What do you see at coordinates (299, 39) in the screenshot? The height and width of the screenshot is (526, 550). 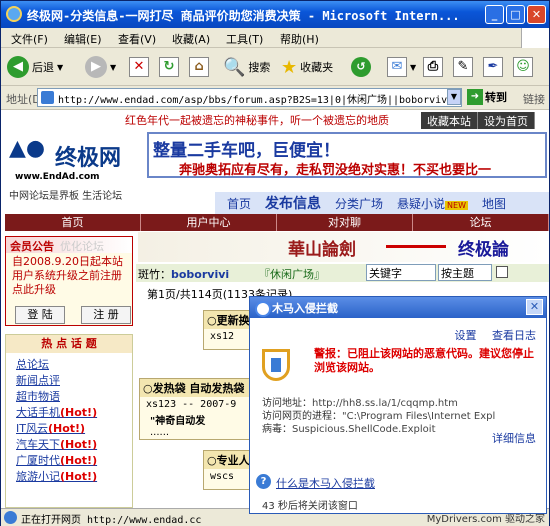 I see `menu-help: 帮助(H)` at bounding box center [299, 39].